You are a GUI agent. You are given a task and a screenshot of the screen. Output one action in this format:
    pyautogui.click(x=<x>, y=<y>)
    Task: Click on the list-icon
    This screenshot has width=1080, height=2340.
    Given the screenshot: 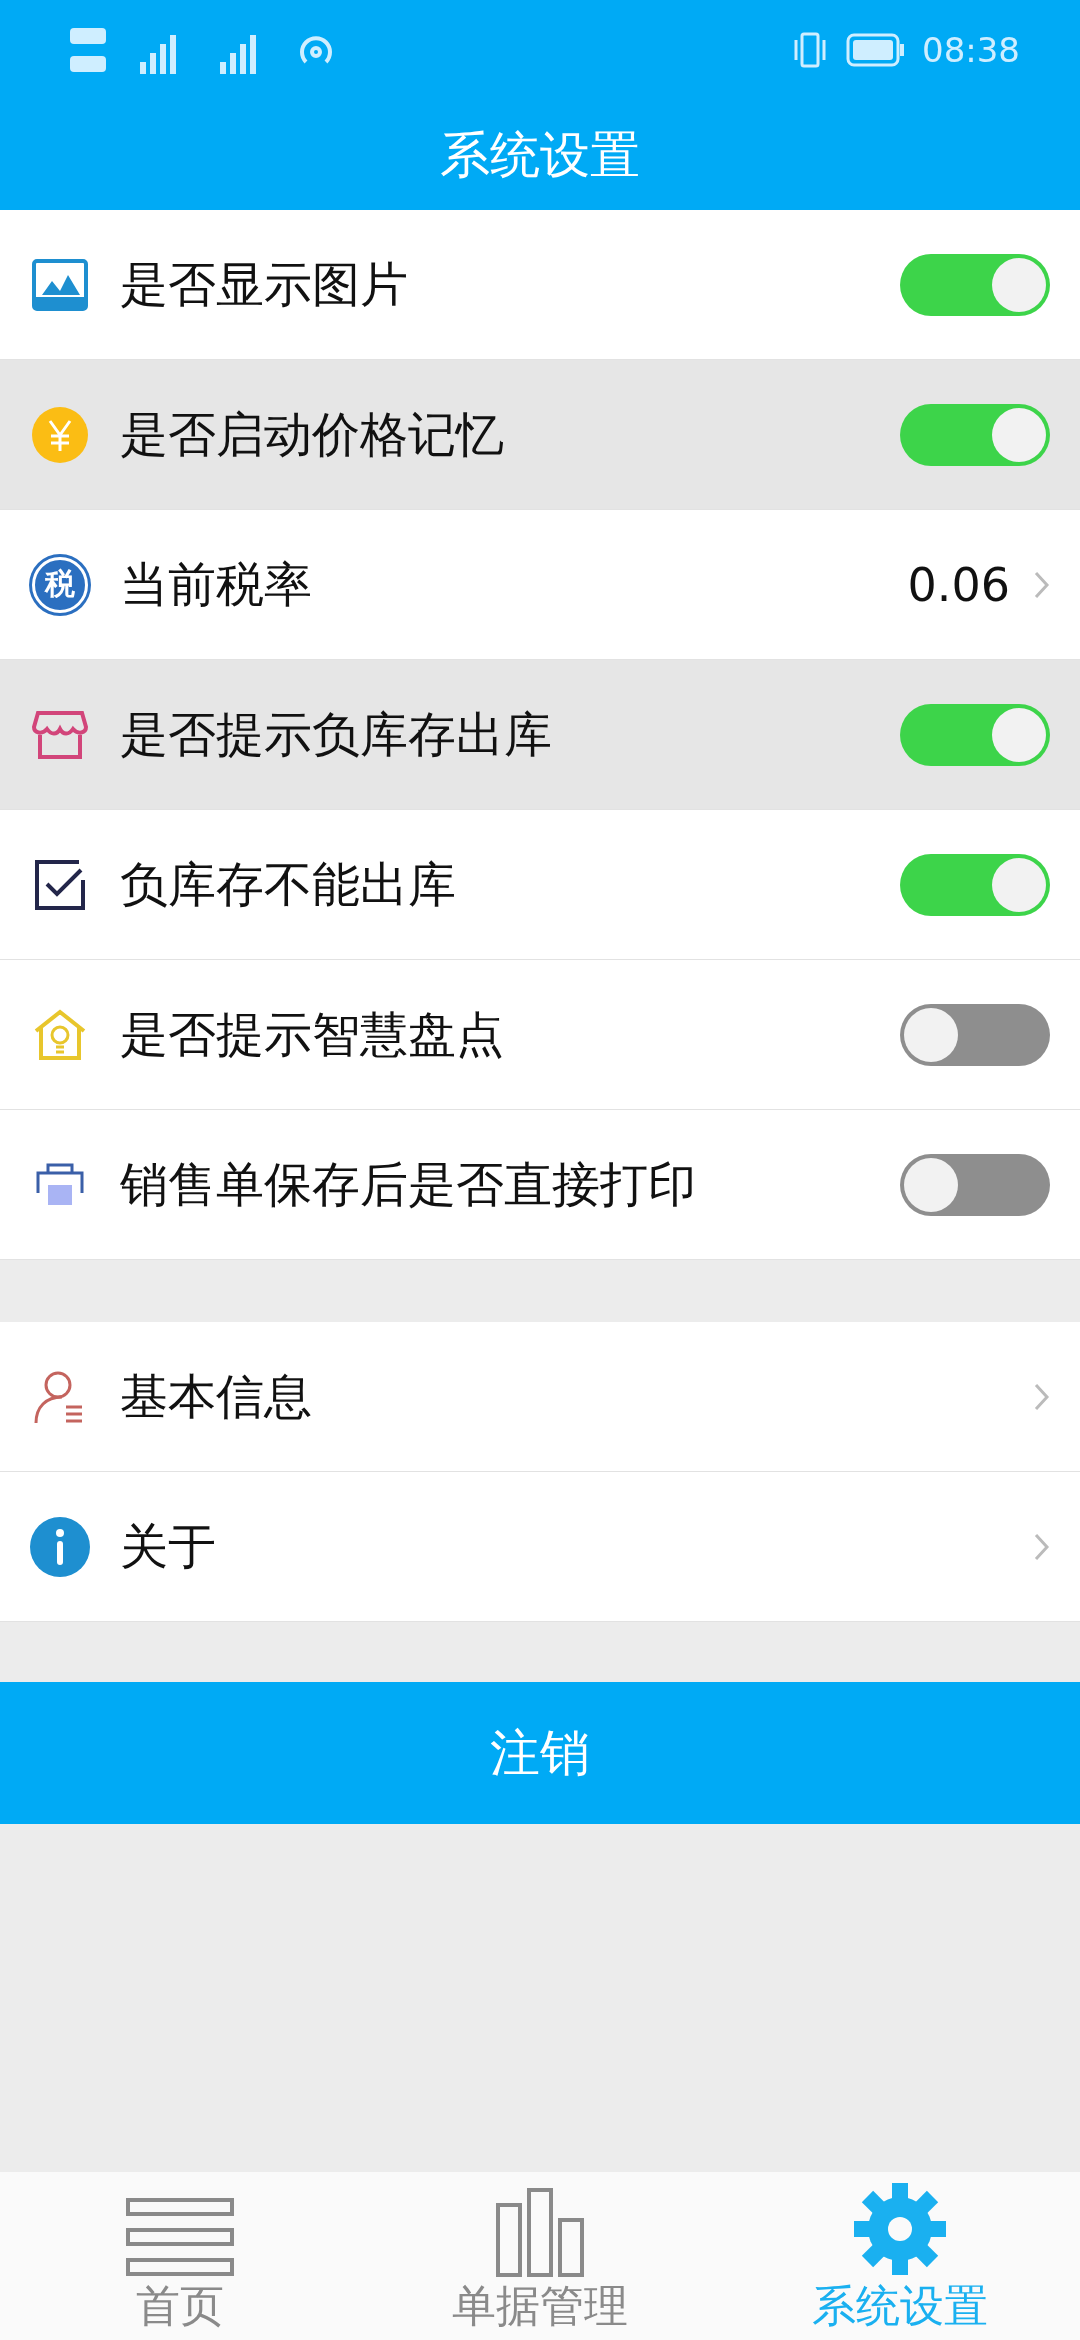 What is the action you would take?
    pyautogui.click(x=180, y=2237)
    